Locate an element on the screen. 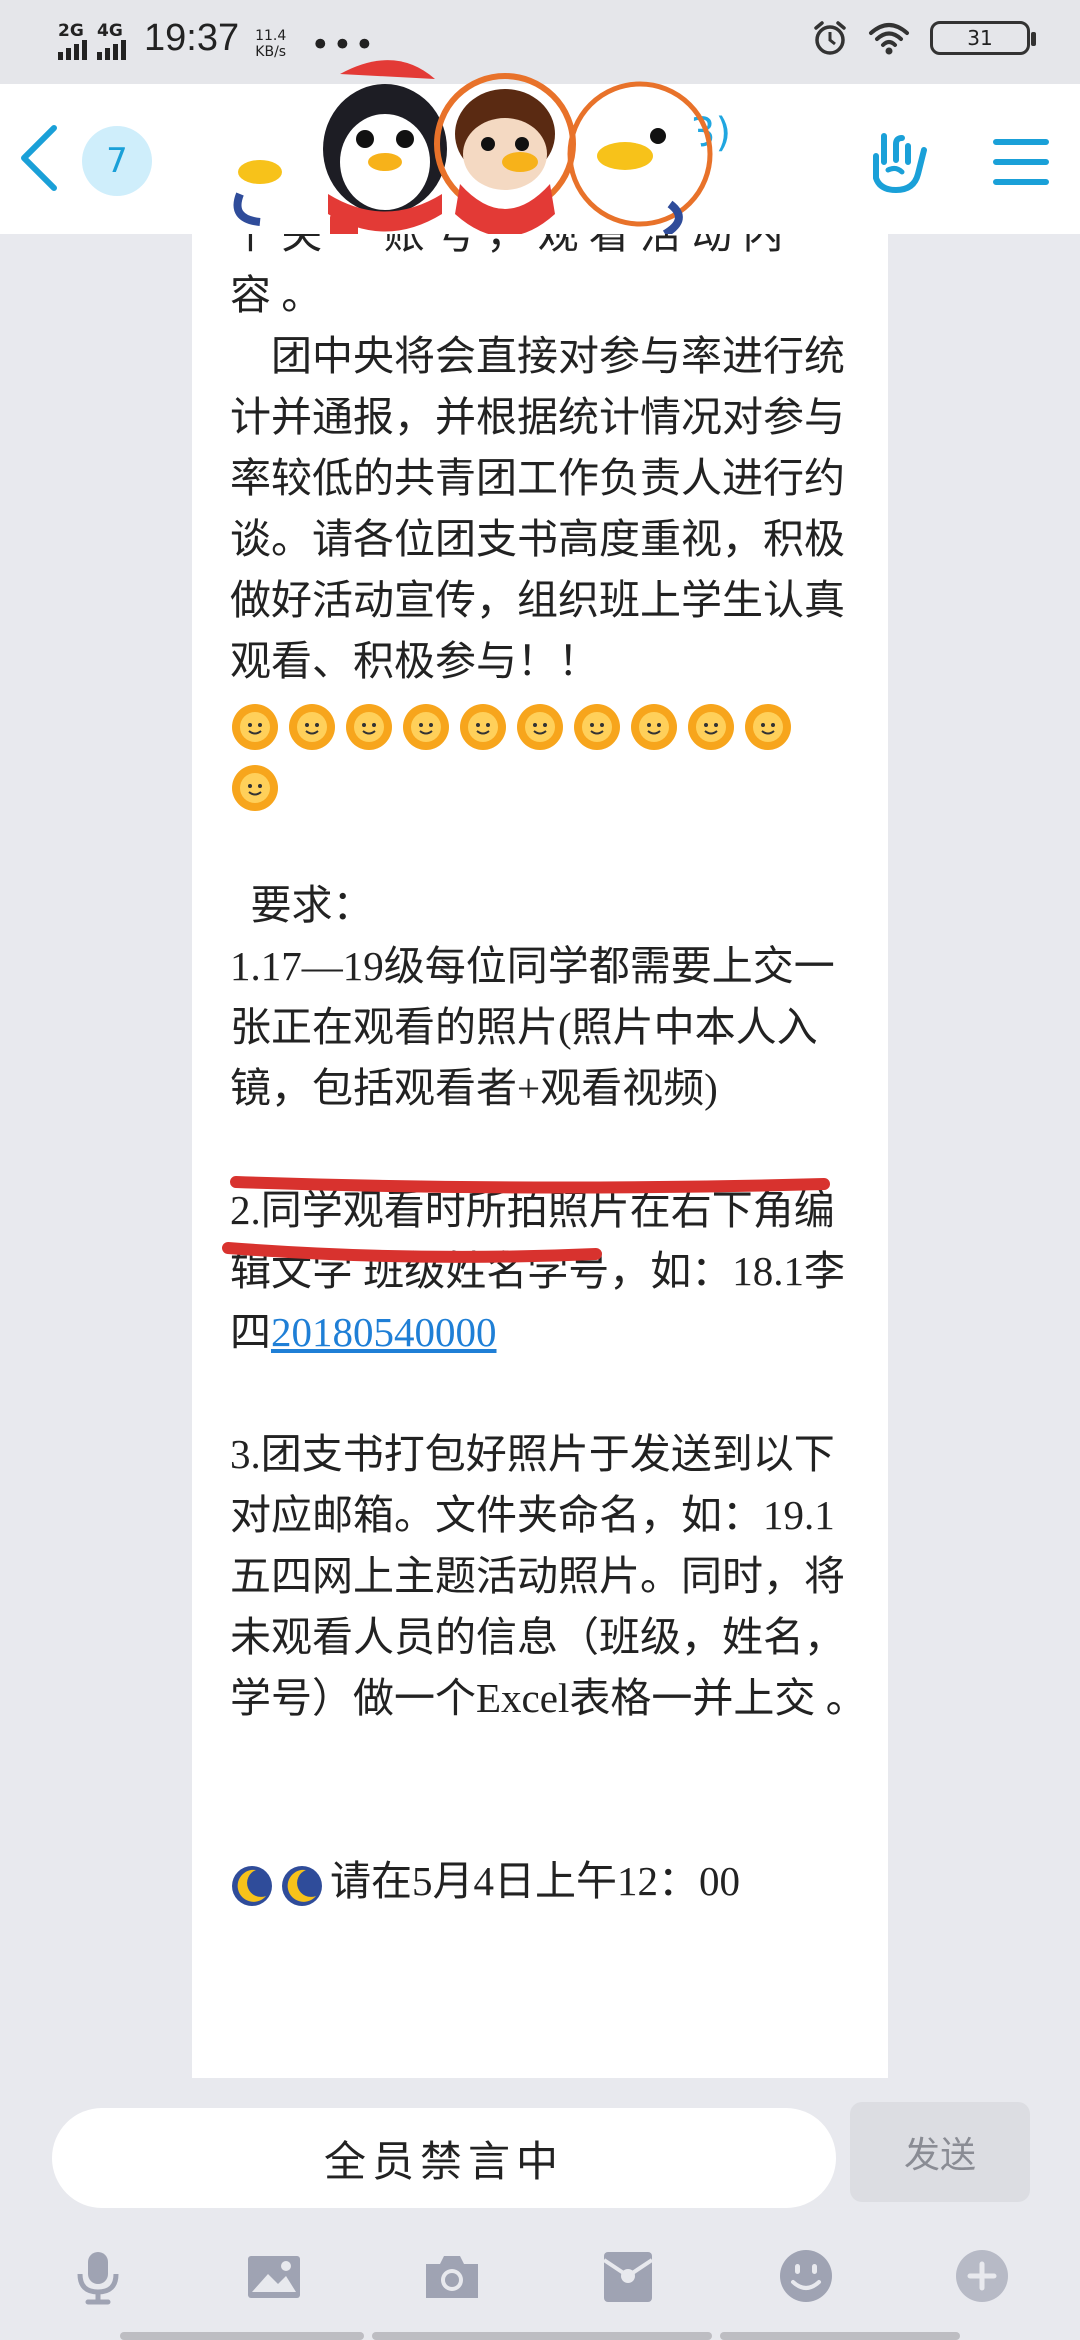 This screenshot has height=2340, width=1080. network-indicator-1: 2G is located at coordinates (72, 41).